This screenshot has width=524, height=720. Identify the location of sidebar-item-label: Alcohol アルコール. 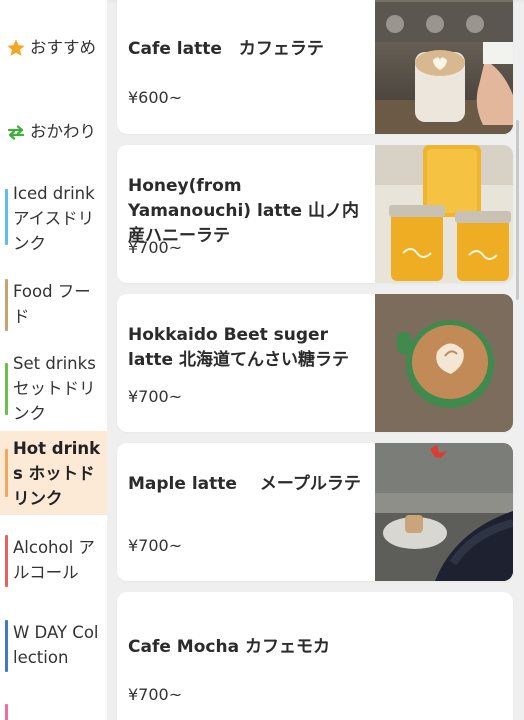
(54, 560).